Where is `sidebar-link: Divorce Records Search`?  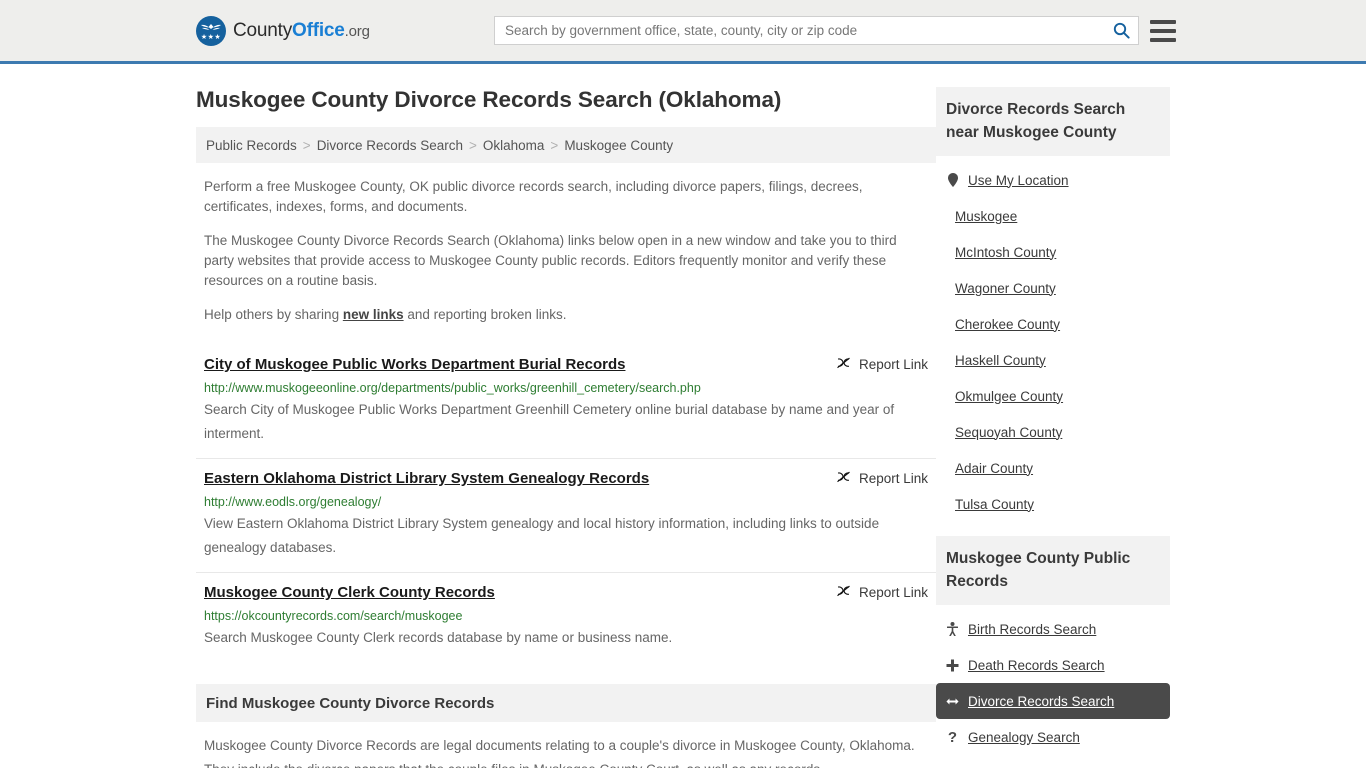
sidebar-link: Divorce Records Search is located at coordinates (1041, 701).